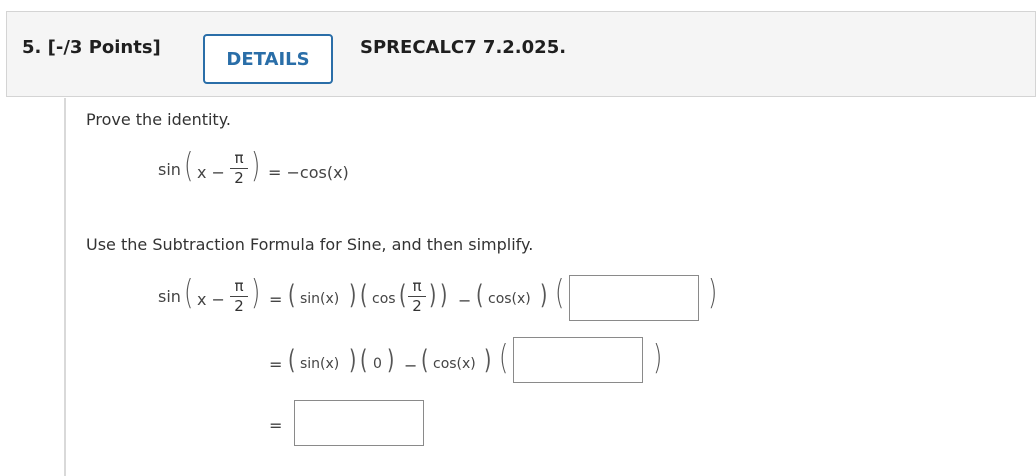  I want to click on line1-sinx-rparen: ), so click(353, 295).